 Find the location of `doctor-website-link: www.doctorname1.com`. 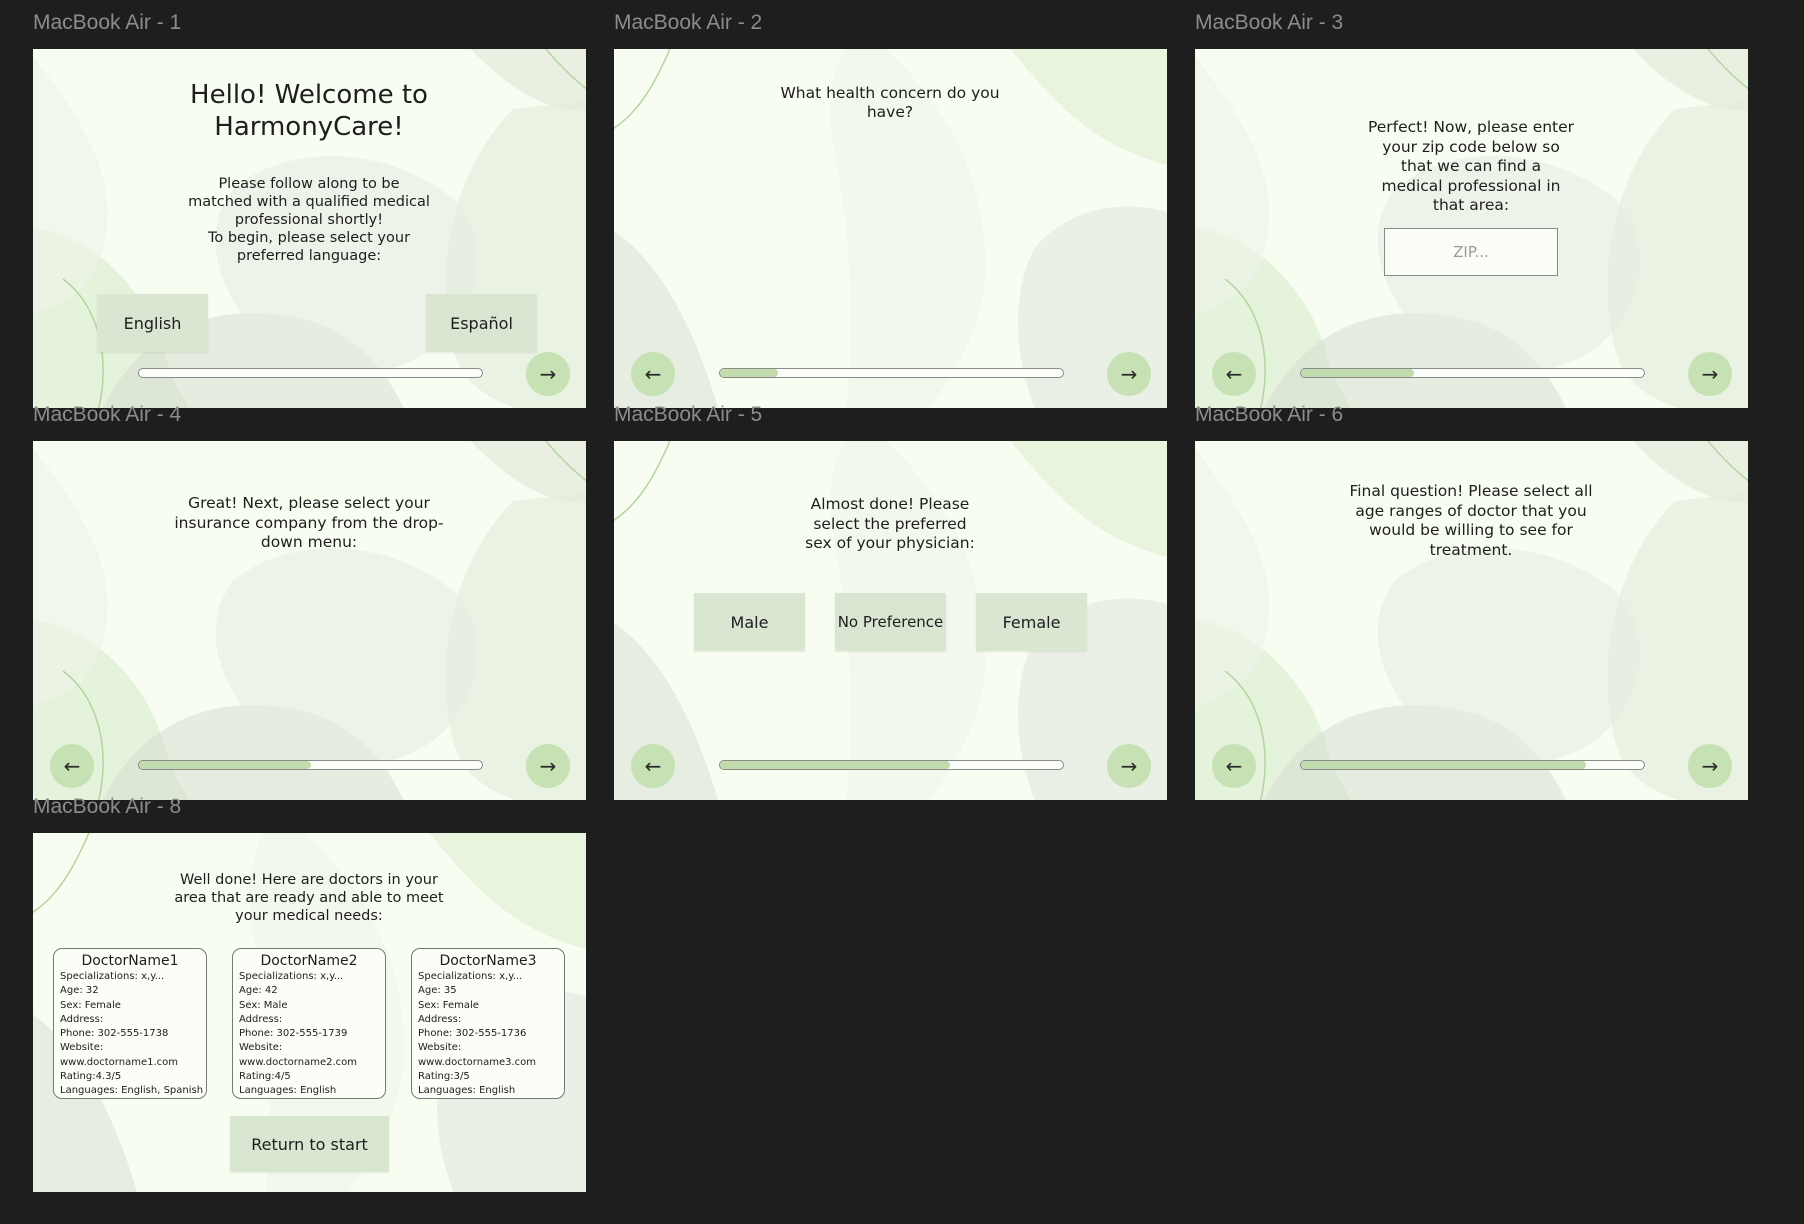

doctor-website-link: www.doctorname1.com is located at coordinates (130, 1063).